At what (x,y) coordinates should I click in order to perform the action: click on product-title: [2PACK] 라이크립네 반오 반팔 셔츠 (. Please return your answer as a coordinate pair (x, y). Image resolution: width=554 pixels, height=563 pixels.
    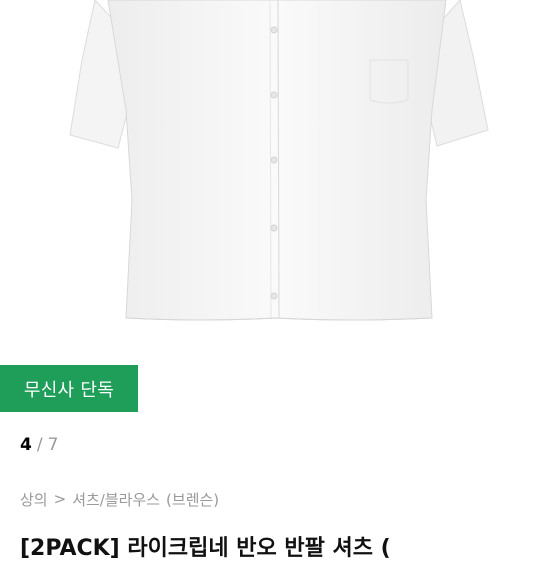
    Looking at the image, I should click on (205, 548).